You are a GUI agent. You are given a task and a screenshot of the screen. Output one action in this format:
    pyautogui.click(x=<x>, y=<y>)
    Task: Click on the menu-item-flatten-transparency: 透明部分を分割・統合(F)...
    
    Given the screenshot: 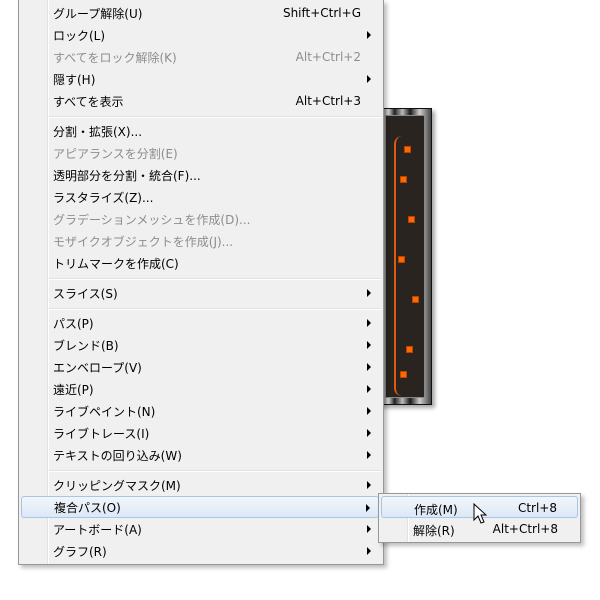 What is the action you would take?
    pyautogui.click(x=200, y=175)
    